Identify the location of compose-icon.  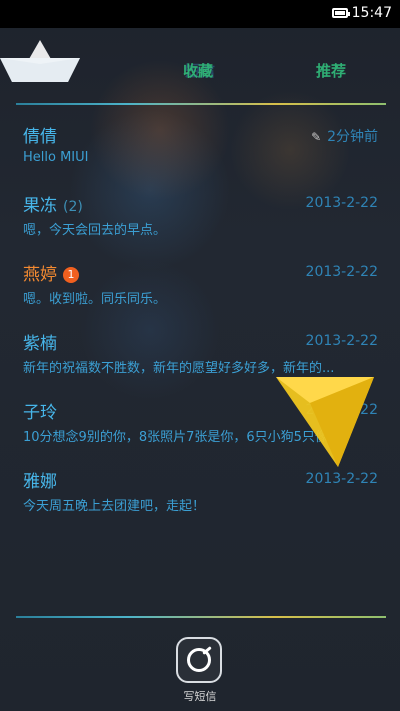
(199, 660).